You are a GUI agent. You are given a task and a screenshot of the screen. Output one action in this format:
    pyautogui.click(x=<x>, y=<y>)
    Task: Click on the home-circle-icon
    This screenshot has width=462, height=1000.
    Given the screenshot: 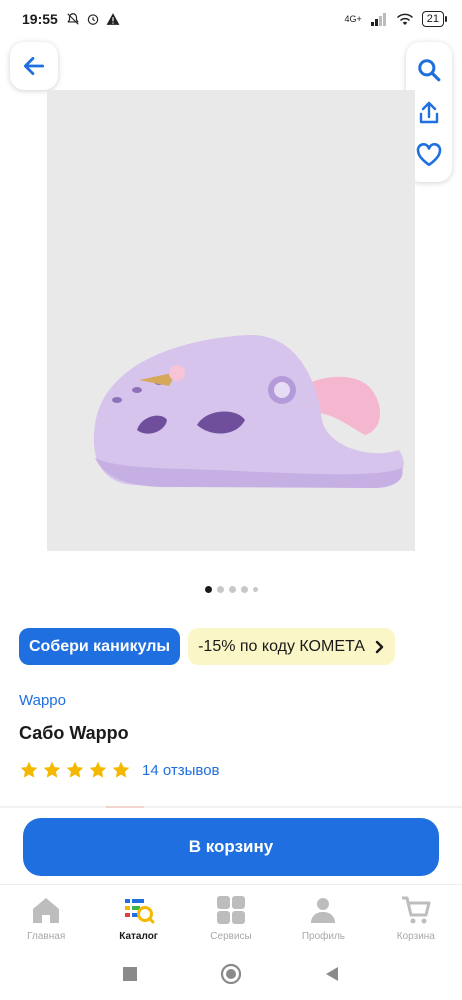 What is the action you would take?
    pyautogui.click(x=231, y=974)
    